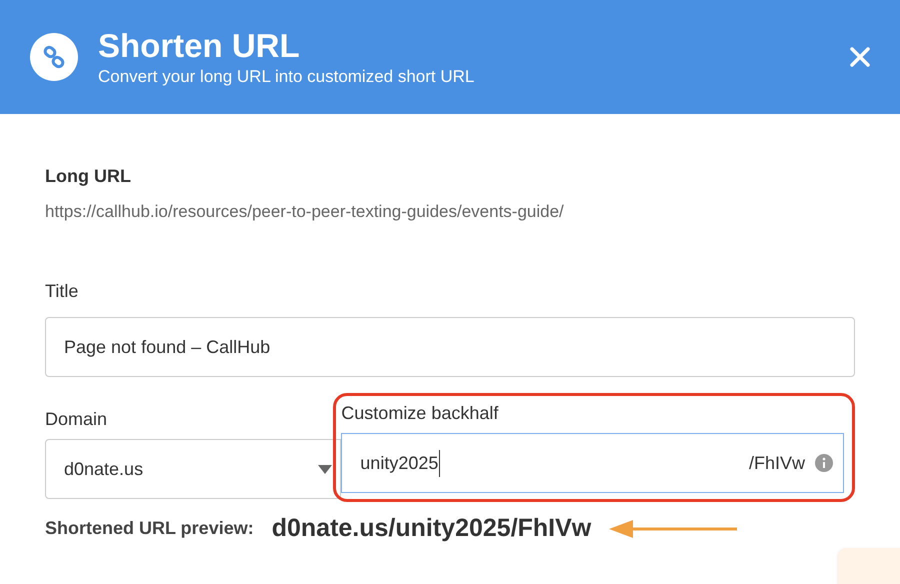 The width and height of the screenshot is (900, 584). What do you see at coordinates (592, 463) in the screenshot?
I see `backhalf-input: unity2025 /FhIVw` at bounding box center [592, 463].